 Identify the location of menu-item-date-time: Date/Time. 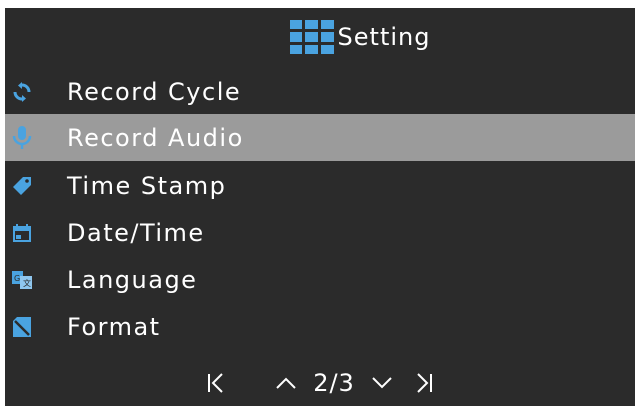
(320, 232).